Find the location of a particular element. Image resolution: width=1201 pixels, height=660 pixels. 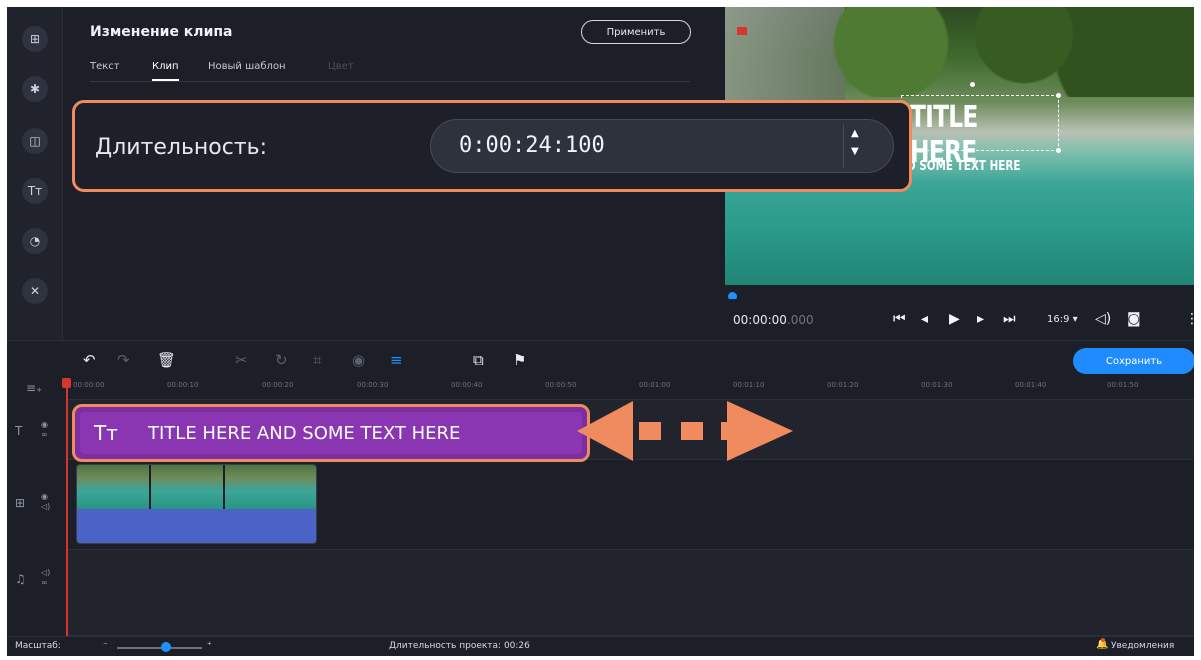

title-overlay-frame: TITLE HERE is located at coordinates (980, 132).